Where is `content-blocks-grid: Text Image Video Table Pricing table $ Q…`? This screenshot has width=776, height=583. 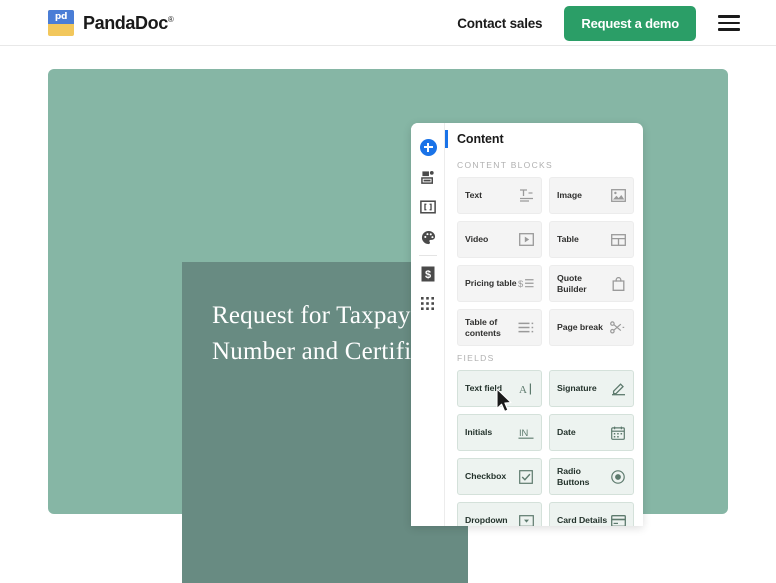
content-blocks-grid: Text Image Video Table Pricing table $ Q… is located at coordinates (550, 261).